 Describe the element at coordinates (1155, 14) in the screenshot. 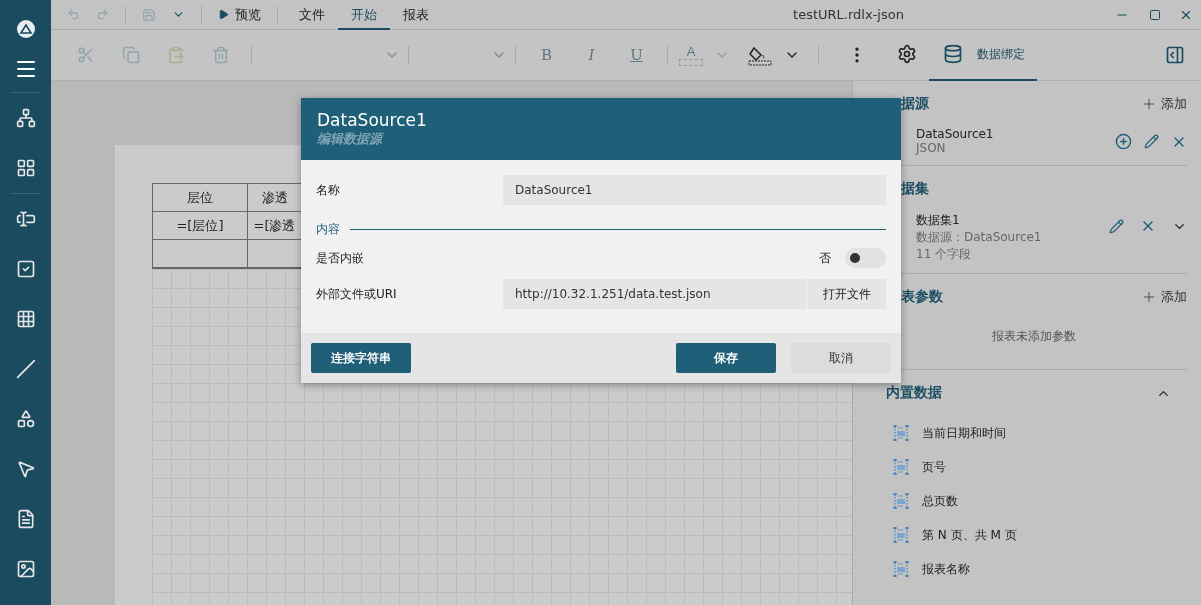

I see `maximize-icon` at that location.